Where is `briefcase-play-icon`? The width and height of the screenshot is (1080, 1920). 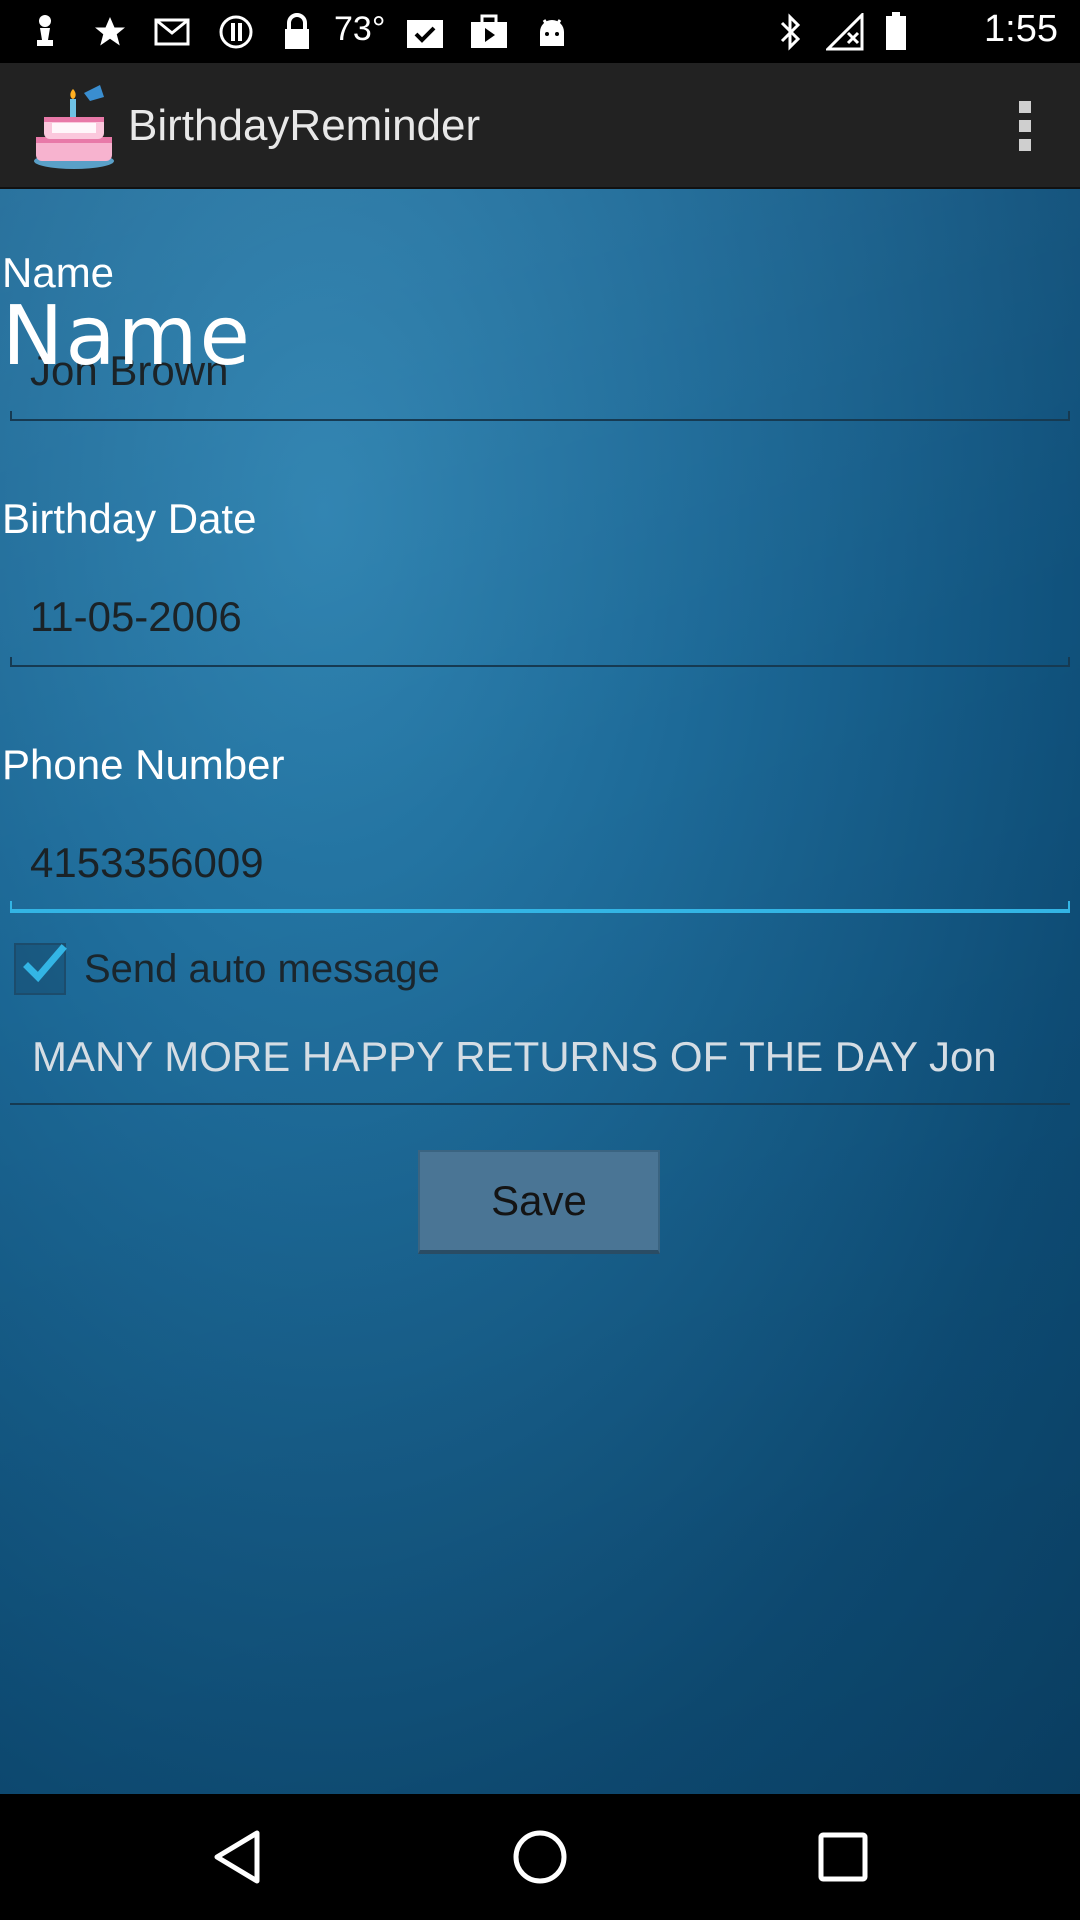 briefcase-play-icon is located at coordinates (489, 32).